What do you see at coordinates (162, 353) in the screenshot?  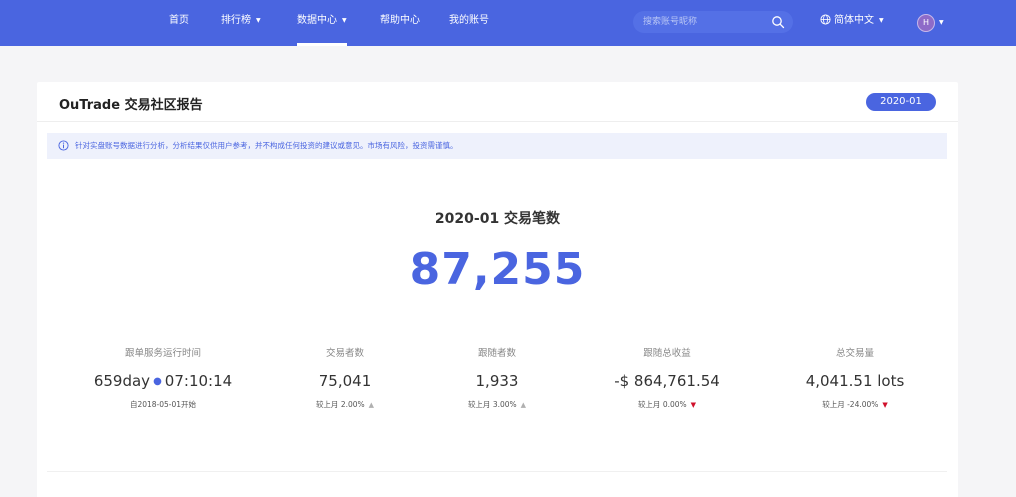 I see `stat-label: 跟单服务运行时间` at bounding box center [162, 353].